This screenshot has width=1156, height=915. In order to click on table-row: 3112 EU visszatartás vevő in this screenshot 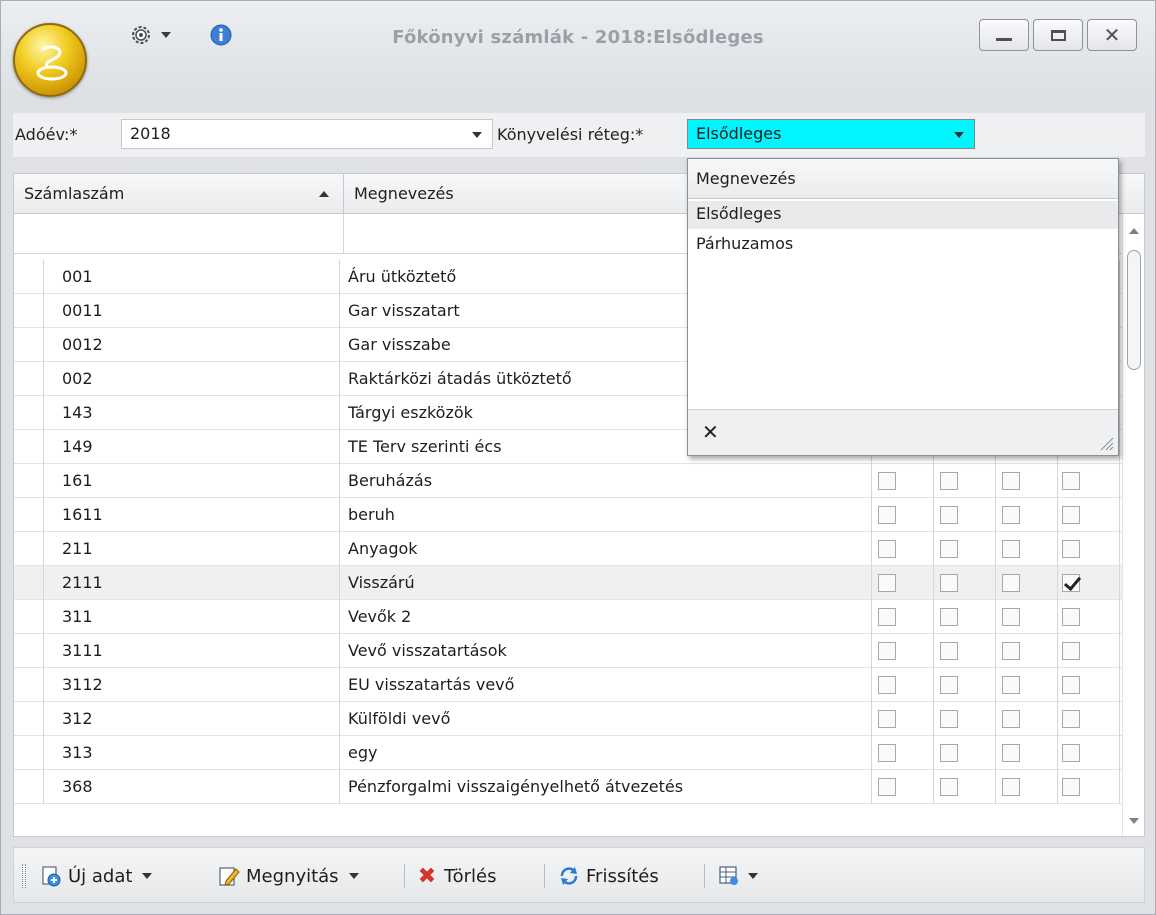, I will do `click(569, 685)`.